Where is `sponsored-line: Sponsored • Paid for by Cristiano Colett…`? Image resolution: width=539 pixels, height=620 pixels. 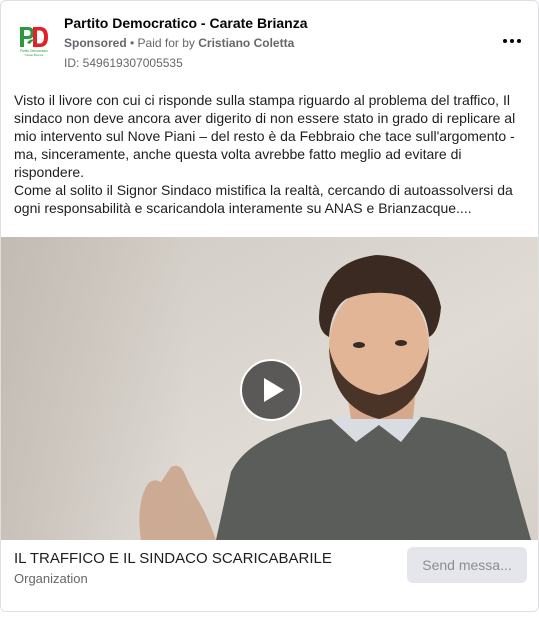 sponsored-line: Sponsored • Paid for by Cristiano Colett… is located at coordinates (179, 43).